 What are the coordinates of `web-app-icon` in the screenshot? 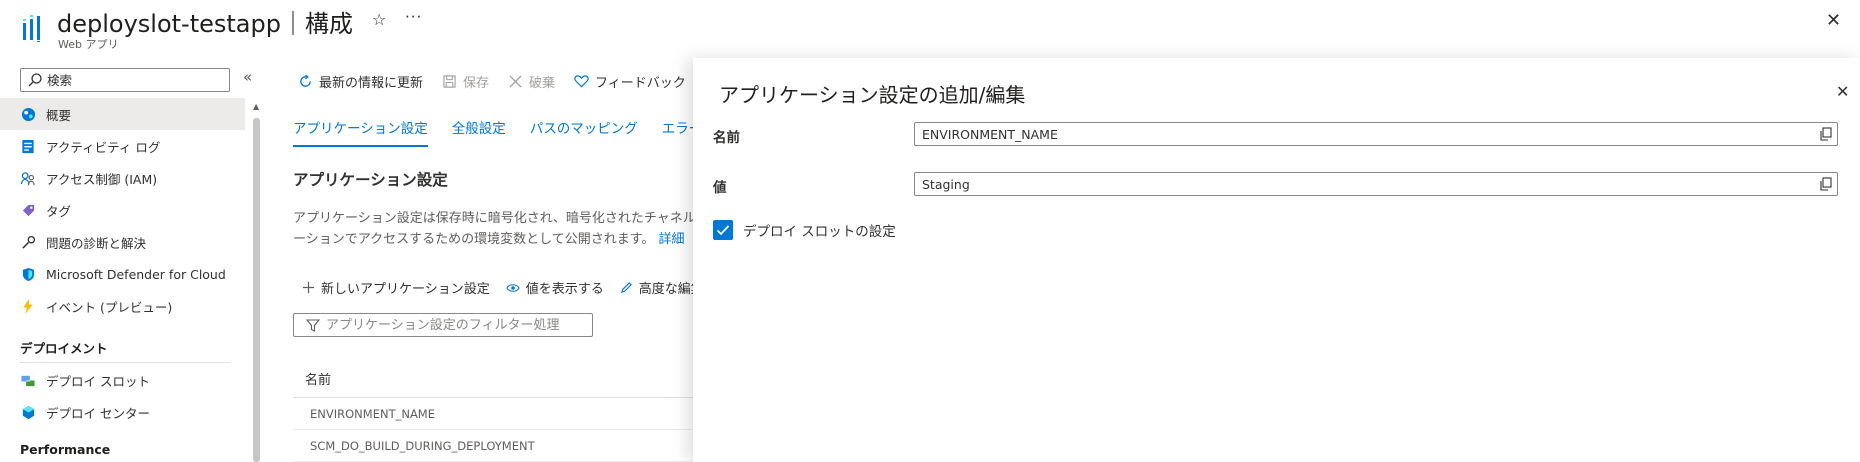 It's located at (31, 28).